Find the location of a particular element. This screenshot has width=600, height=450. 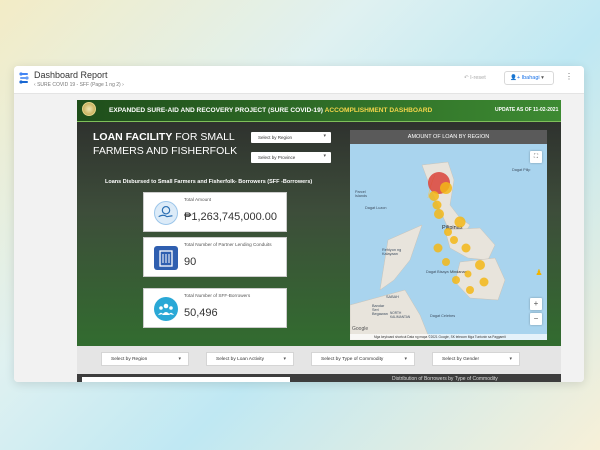

card-label: Total Amount is located at coordinates (198, 199).